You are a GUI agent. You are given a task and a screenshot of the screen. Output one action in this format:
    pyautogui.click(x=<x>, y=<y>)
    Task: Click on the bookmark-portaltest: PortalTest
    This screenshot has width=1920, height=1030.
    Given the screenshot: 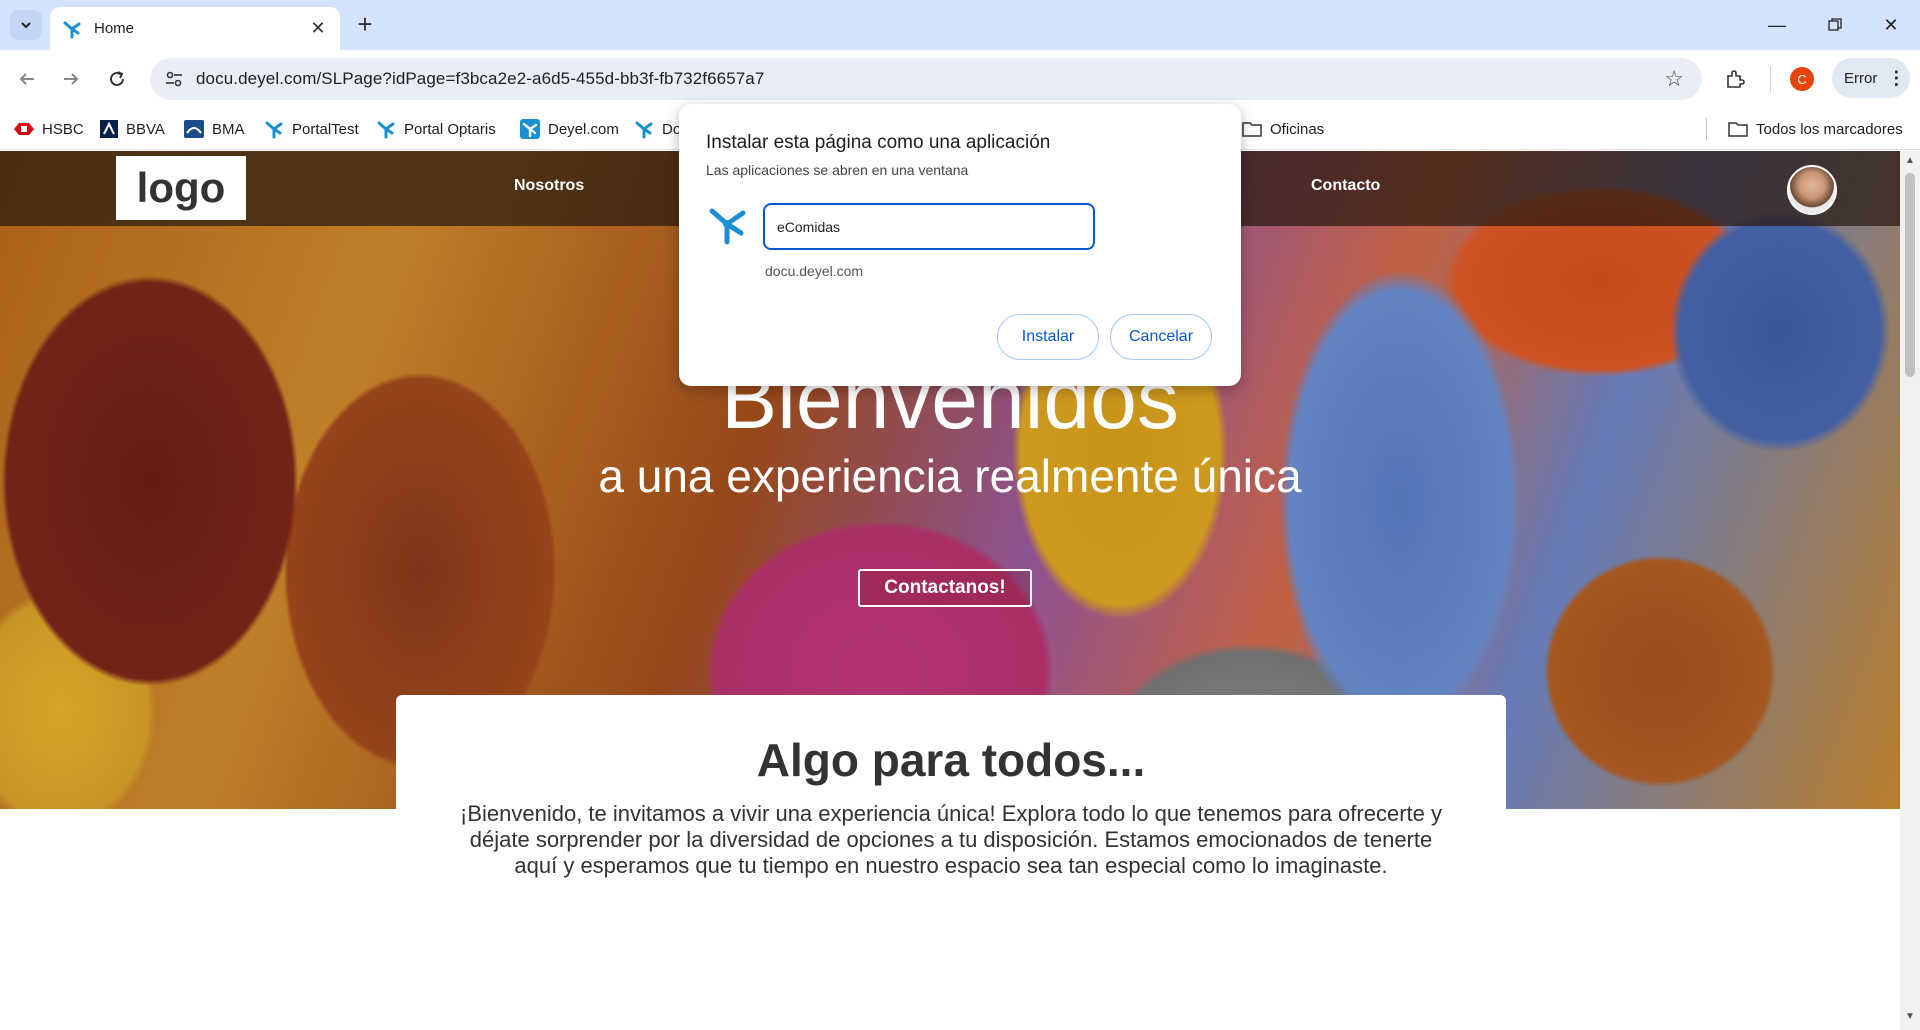 What is the action you would take?
    pyautogui.click(x=311, y=129)
    